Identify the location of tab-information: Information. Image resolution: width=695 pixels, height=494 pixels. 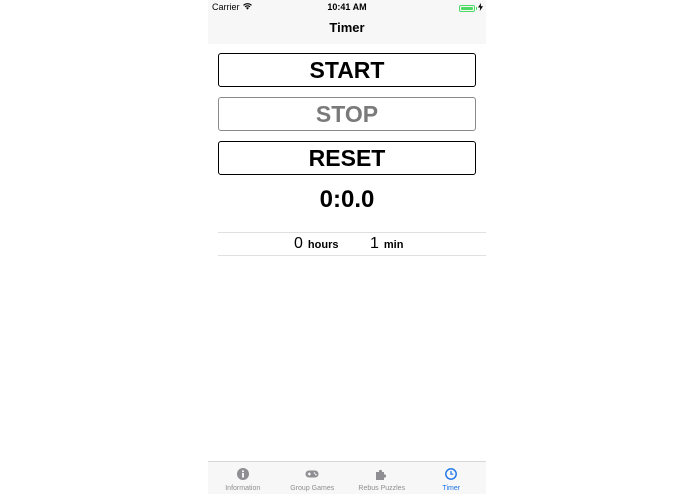
(243, 478).